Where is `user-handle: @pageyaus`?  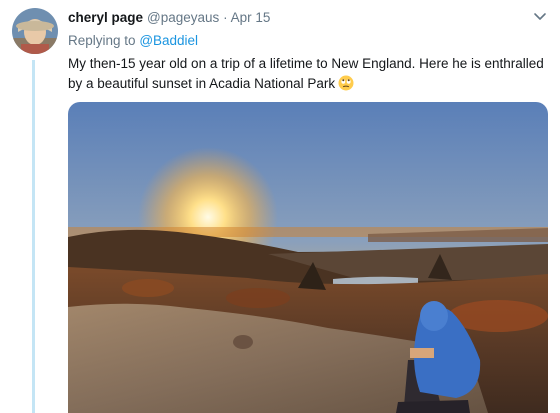 user-handle: @pageyaus is located at coordinates (183, 17).